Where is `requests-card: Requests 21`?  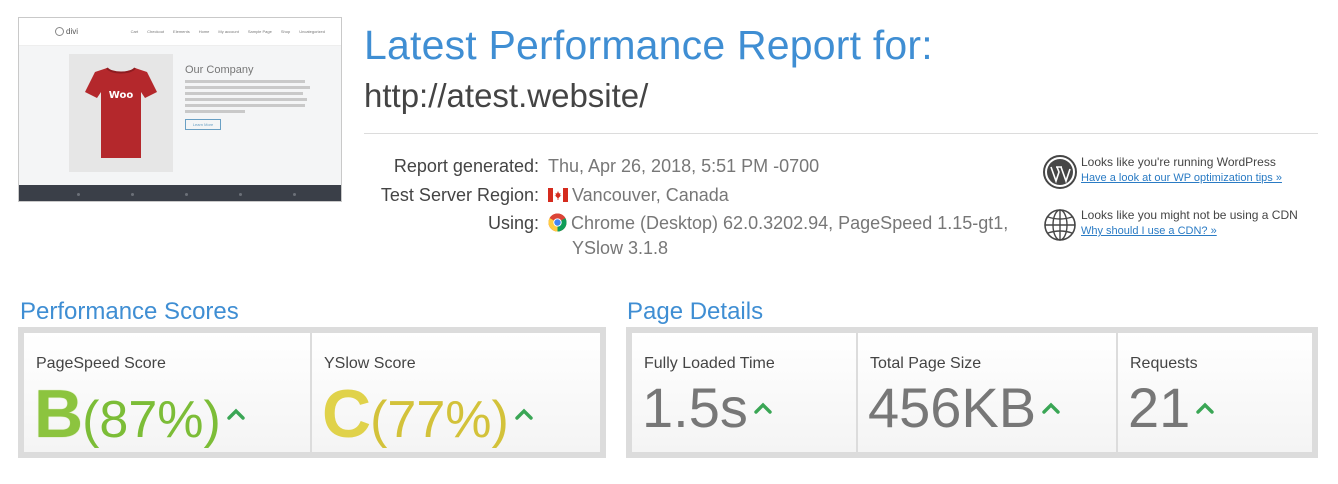
requests-card: Requests 21 is located at coordinates (1215, 392).